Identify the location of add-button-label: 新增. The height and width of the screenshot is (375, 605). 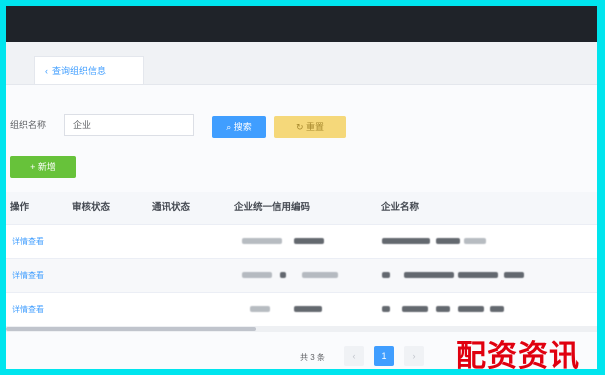
(46, 167).